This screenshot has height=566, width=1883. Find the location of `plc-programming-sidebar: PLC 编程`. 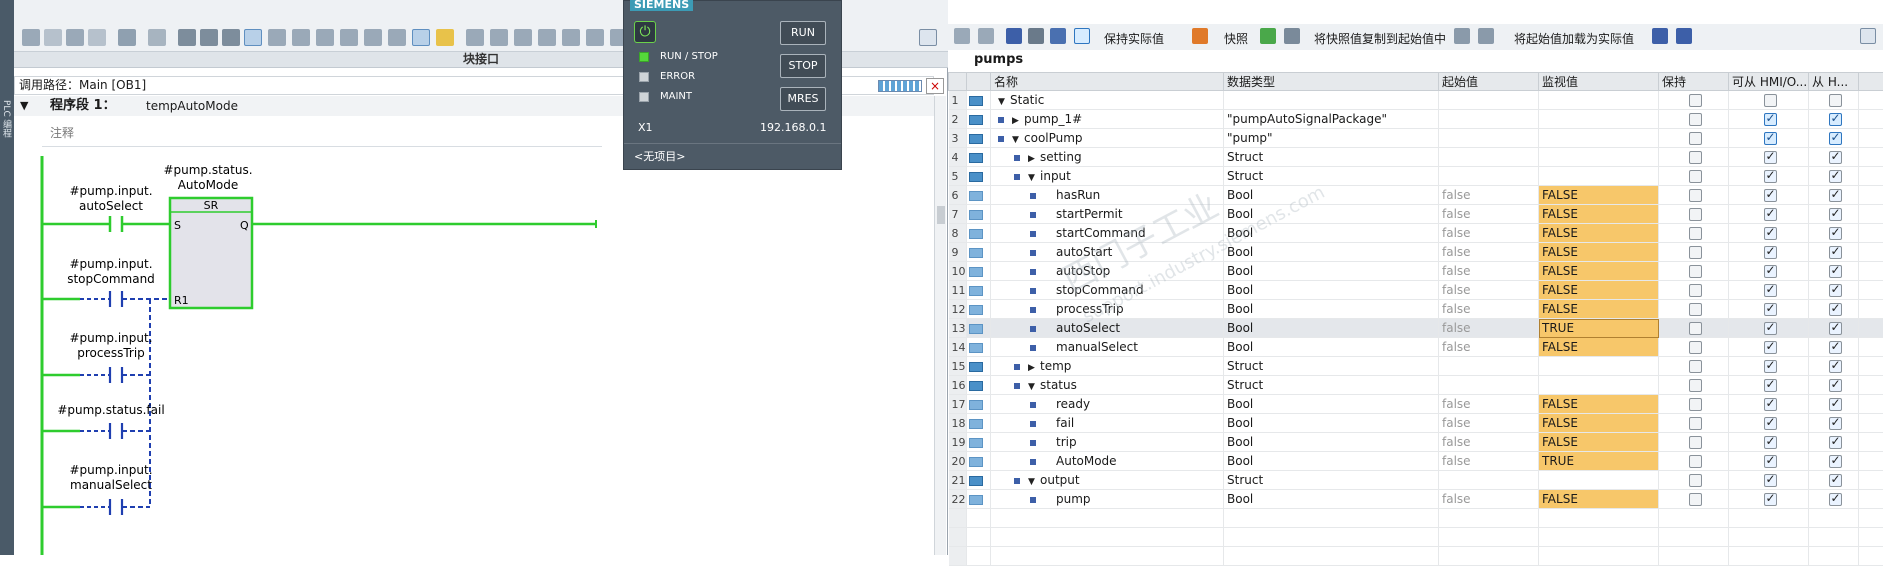

plc-programming-sidebar: PLC 编程 is located at coordinates (7, 277).